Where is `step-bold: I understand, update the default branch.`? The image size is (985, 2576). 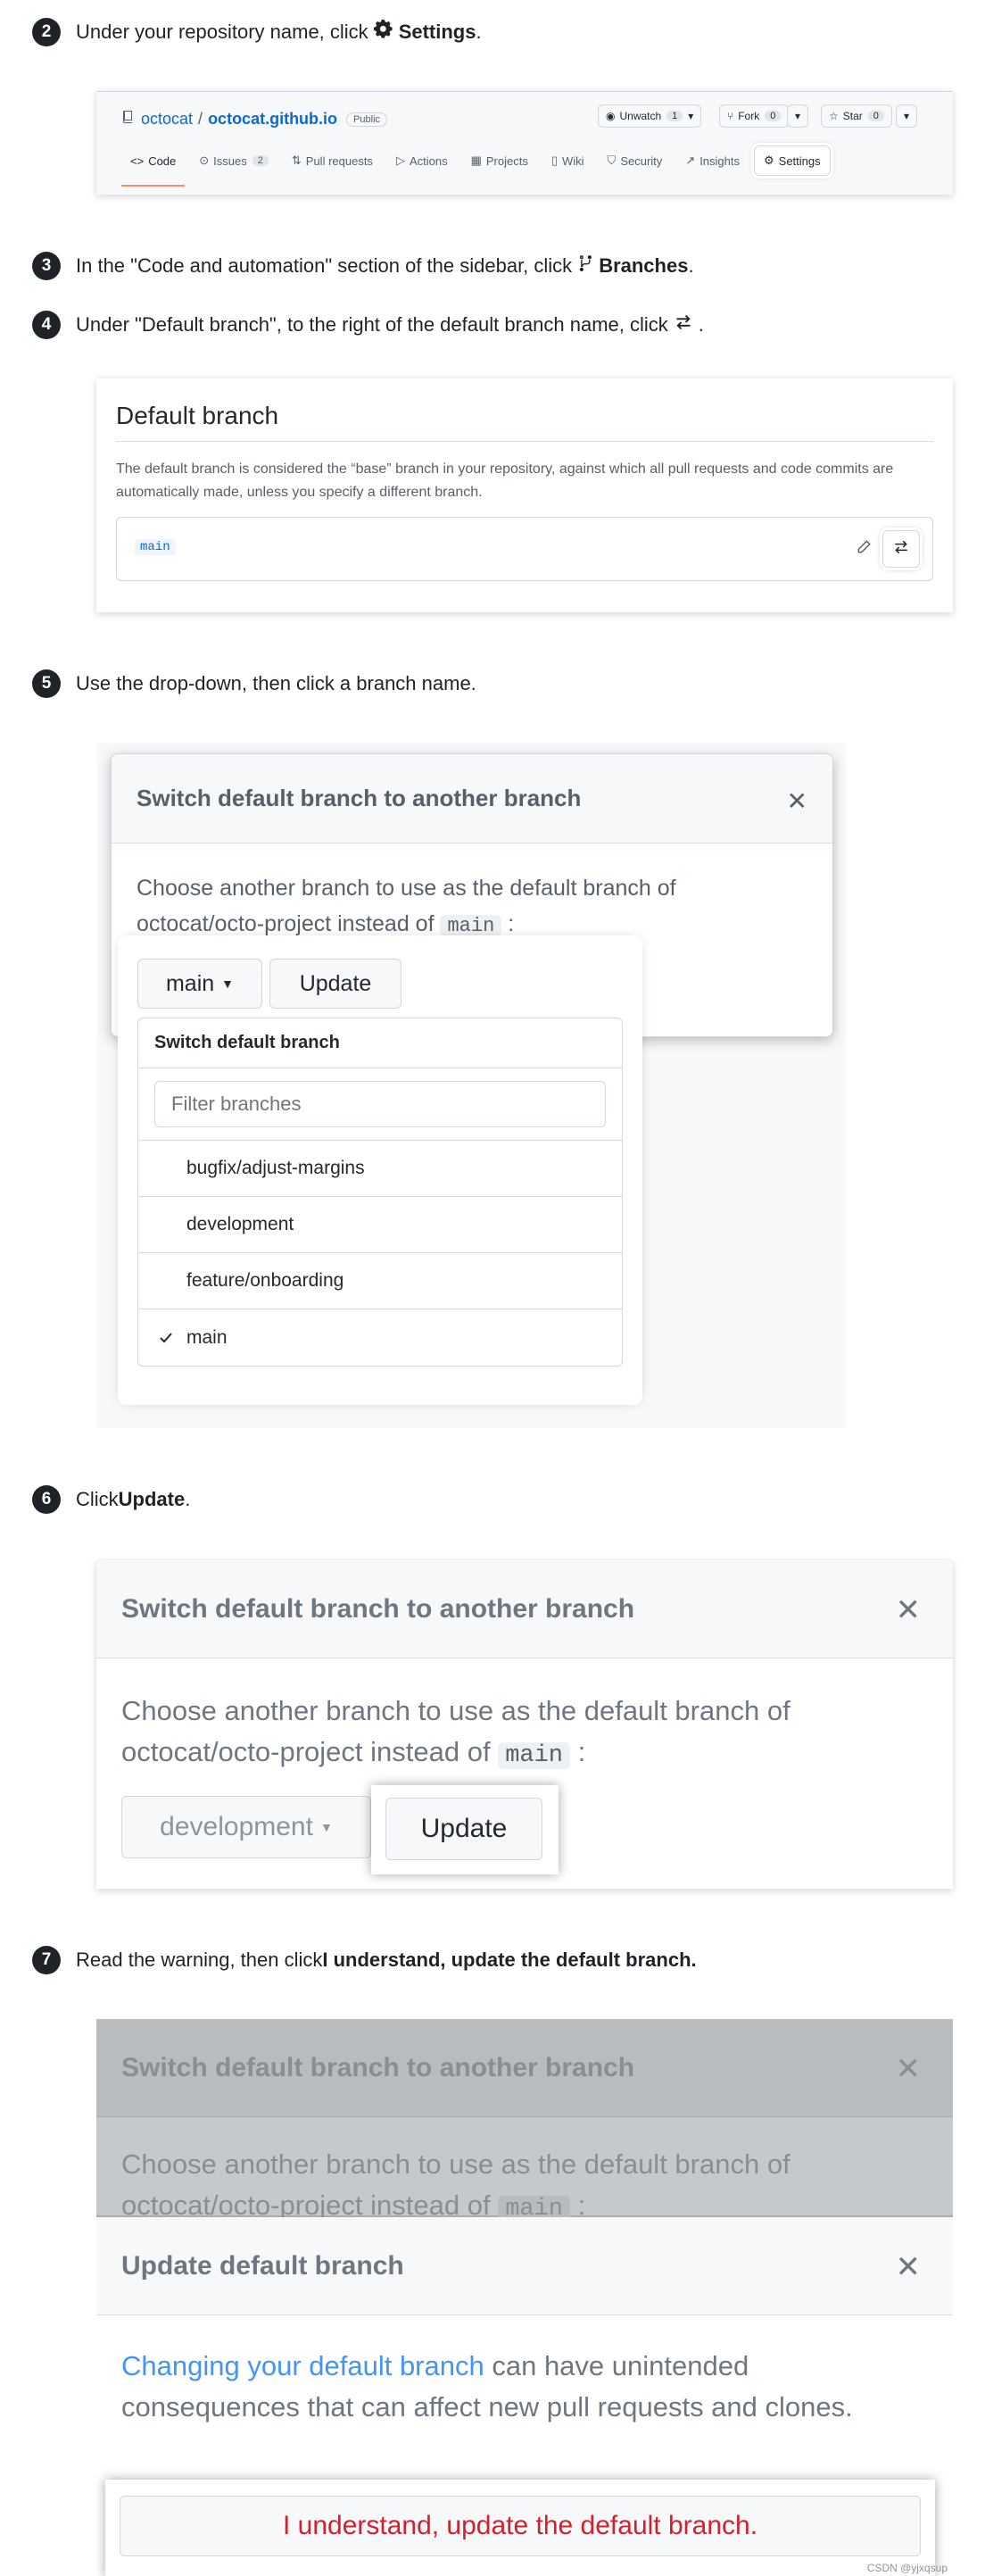 step-bold: I understand, update the default branch. is located at coordinates (510, 1960).